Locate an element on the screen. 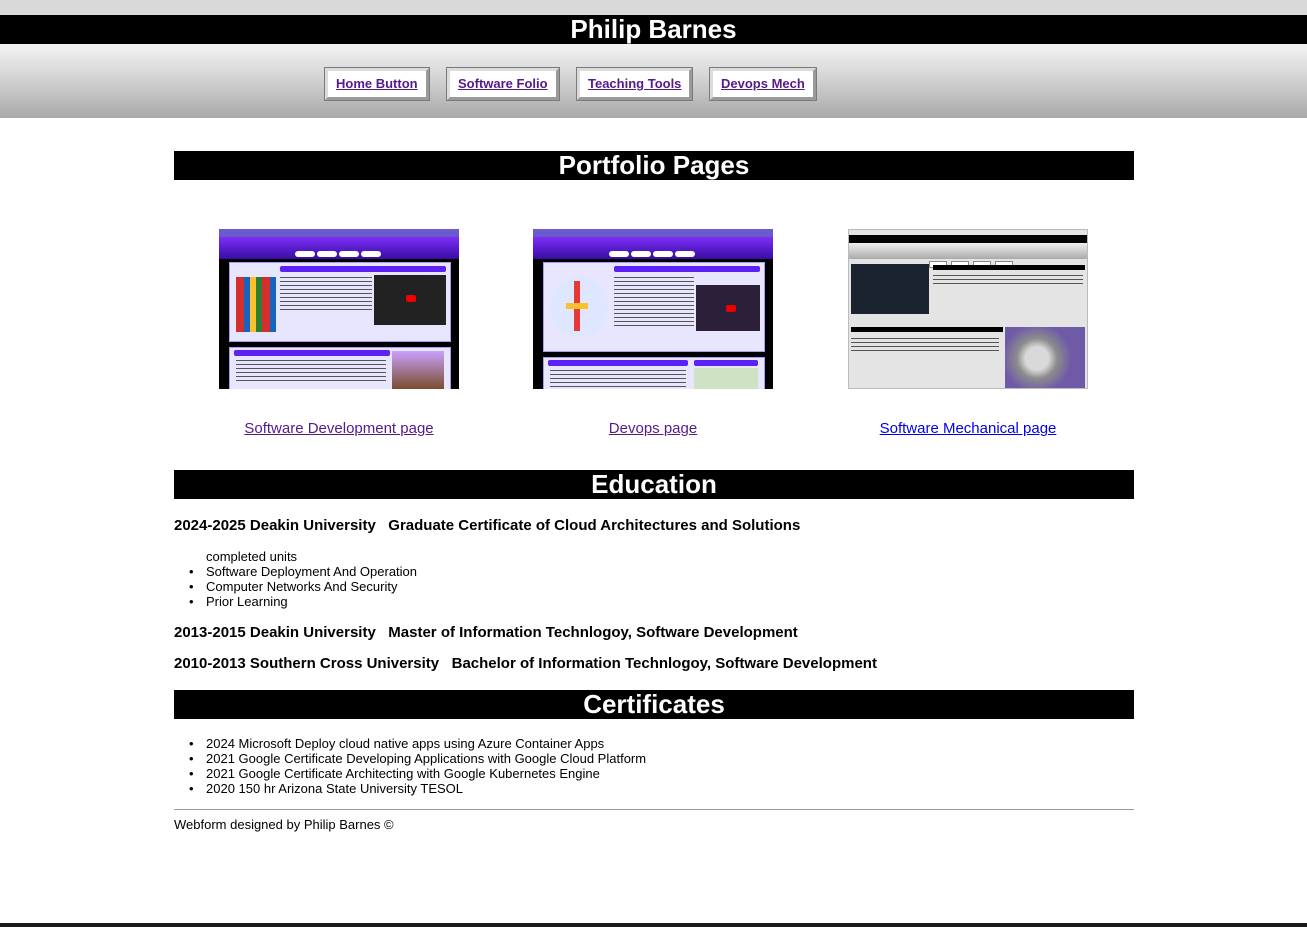  footer-divider is located at coordinates (654, 809).